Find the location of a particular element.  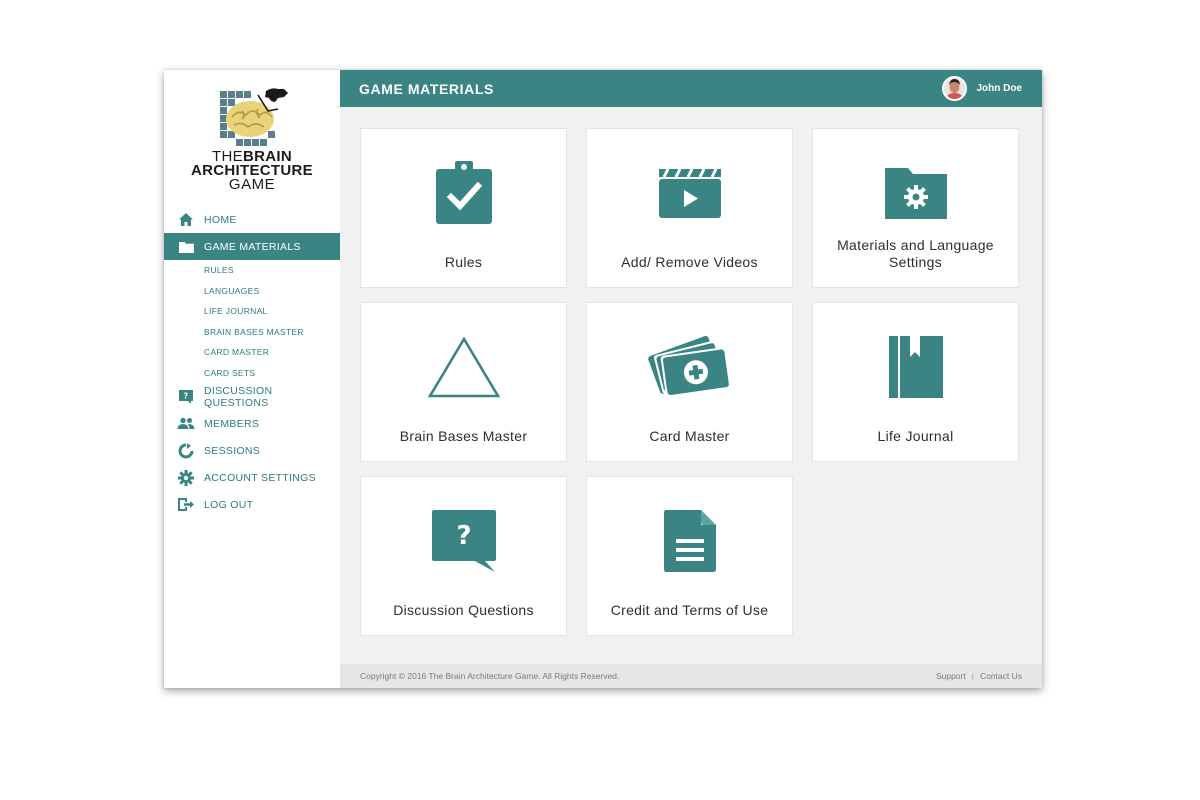

top-bar: GAME MATERIALS John Doe is located at coordinates (691, 88).